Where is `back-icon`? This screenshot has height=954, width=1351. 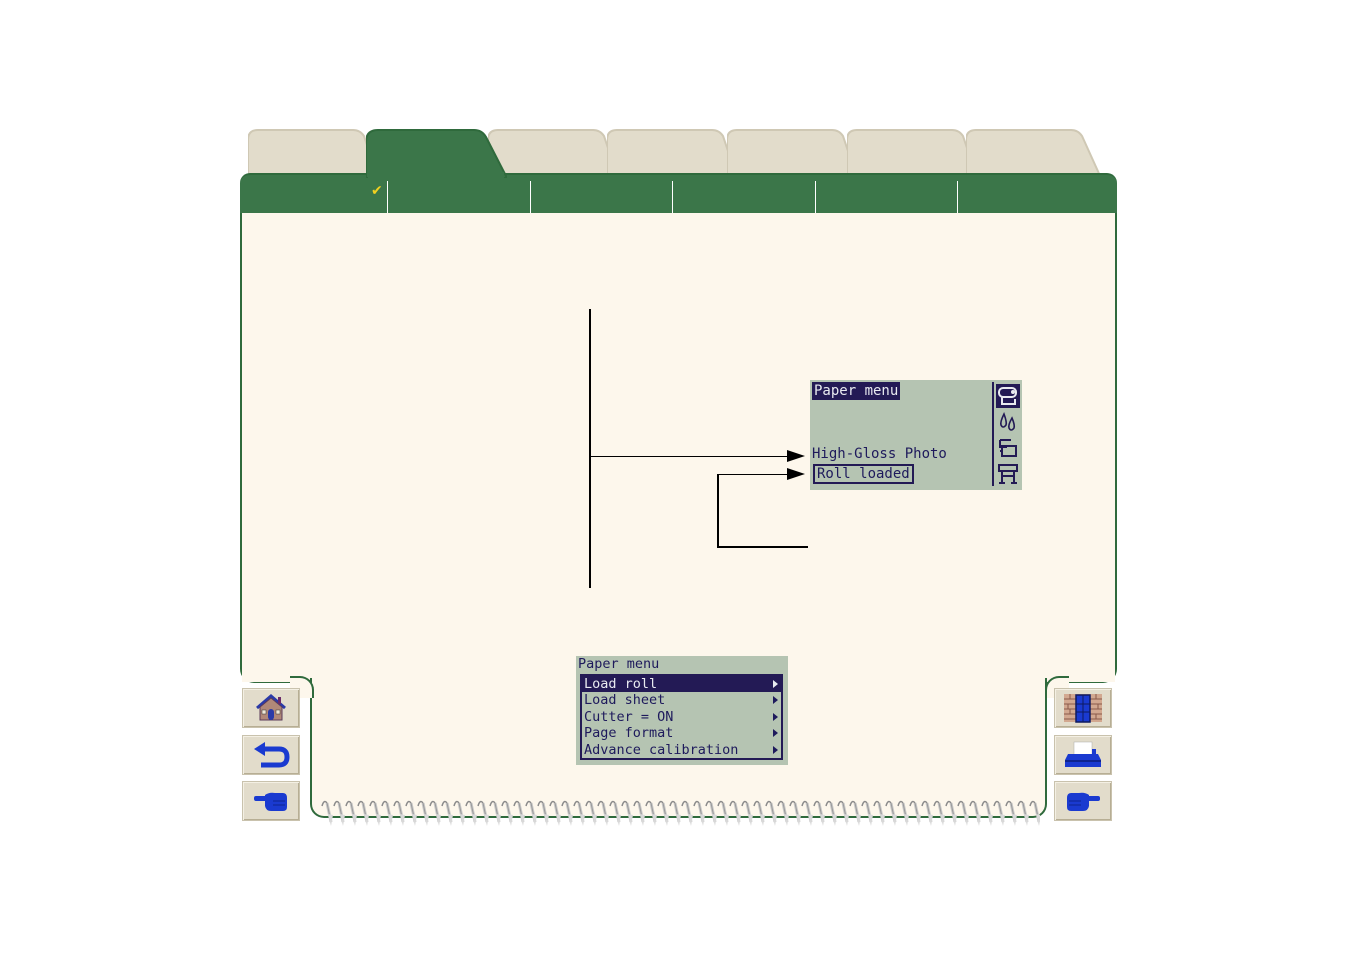 back-icon is located at coordinates (272, 755).